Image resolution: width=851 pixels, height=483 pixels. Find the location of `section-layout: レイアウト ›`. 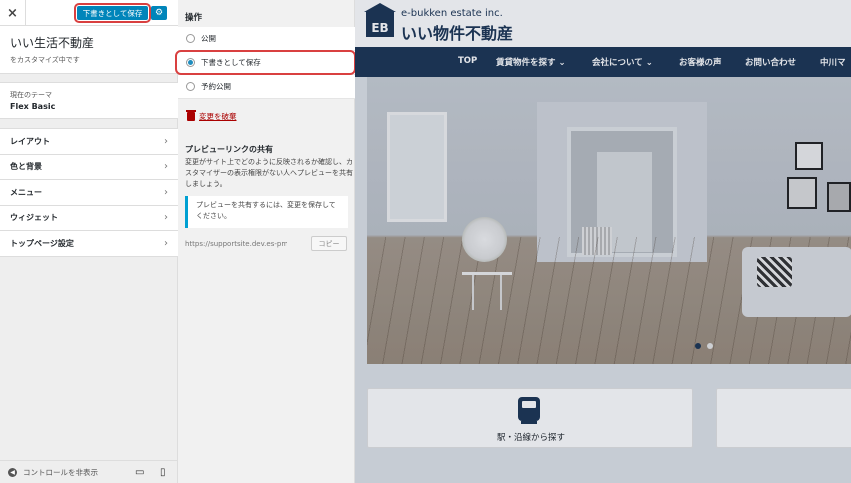

section-layout: レイアウト › is located at coordinates (89, 142).